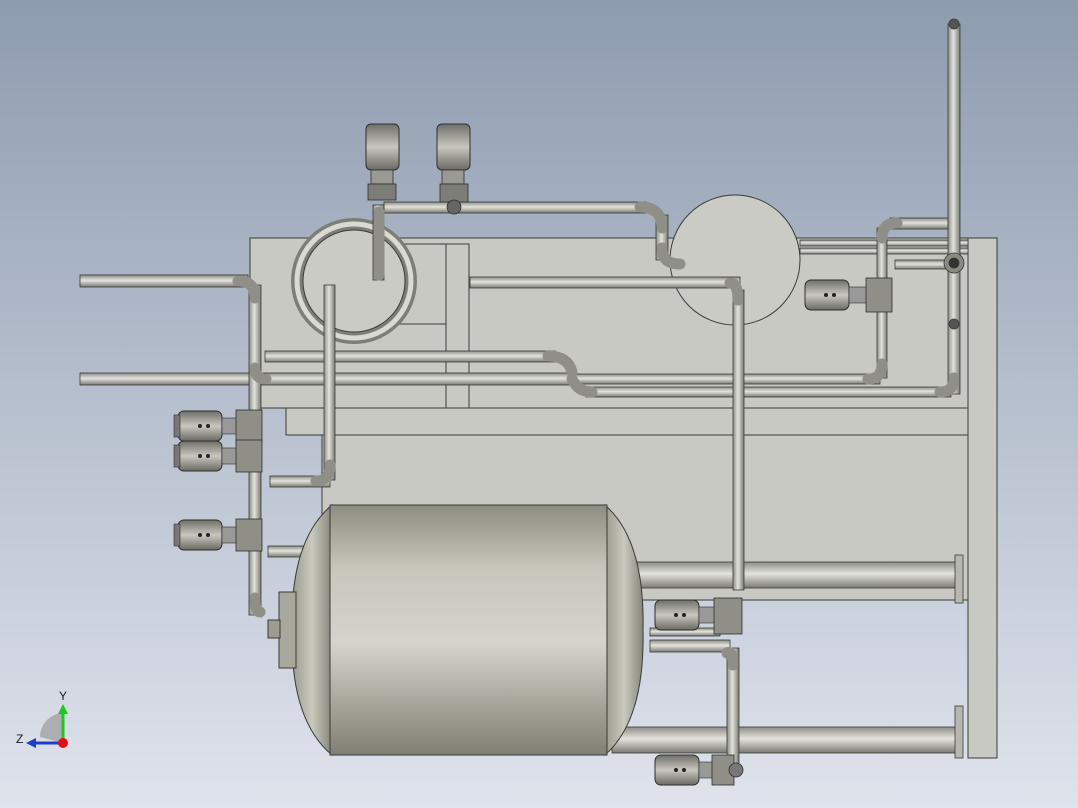  What do you see at coordinates (982, 498) in the screenshot?
I see `right-frame-post` at bounding box center [982, 498].